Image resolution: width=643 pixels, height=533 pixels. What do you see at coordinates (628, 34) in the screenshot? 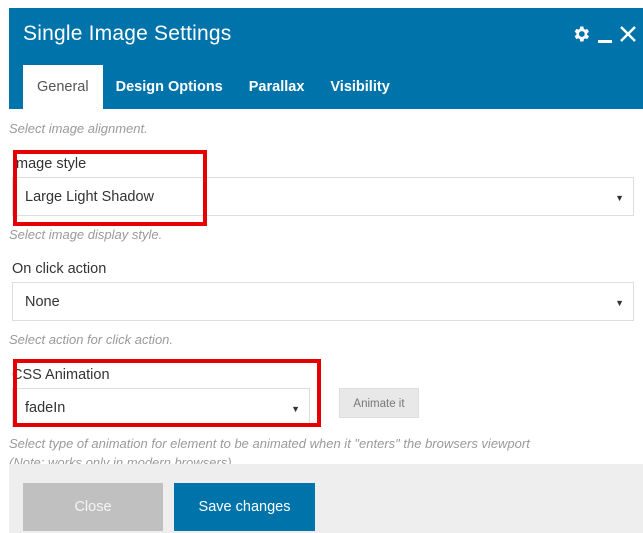
I see `close-icon` at bounding box center [628, 34].